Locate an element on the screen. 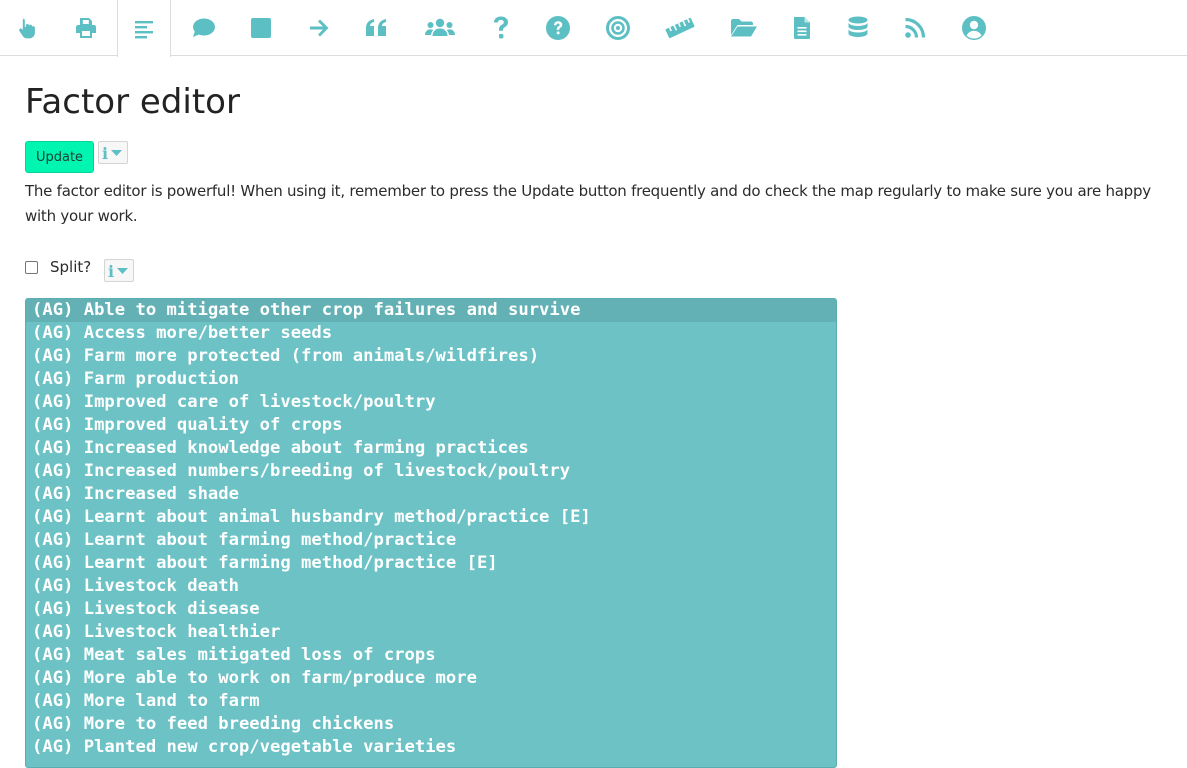 The height and width of the screenshot is (768, 1187). pointer-tool is located at coordinates (28, 28).